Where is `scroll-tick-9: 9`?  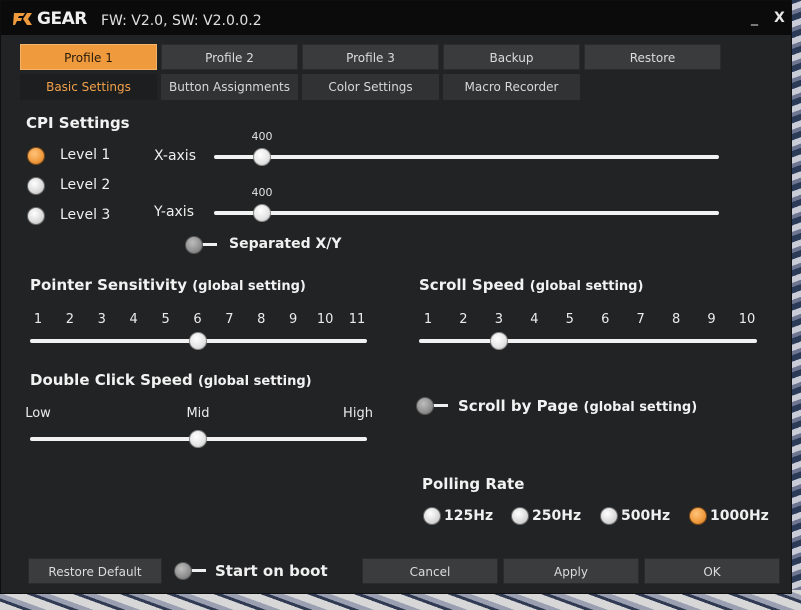 scroll-tick-9: 9 is located at coordinates (711, 319).